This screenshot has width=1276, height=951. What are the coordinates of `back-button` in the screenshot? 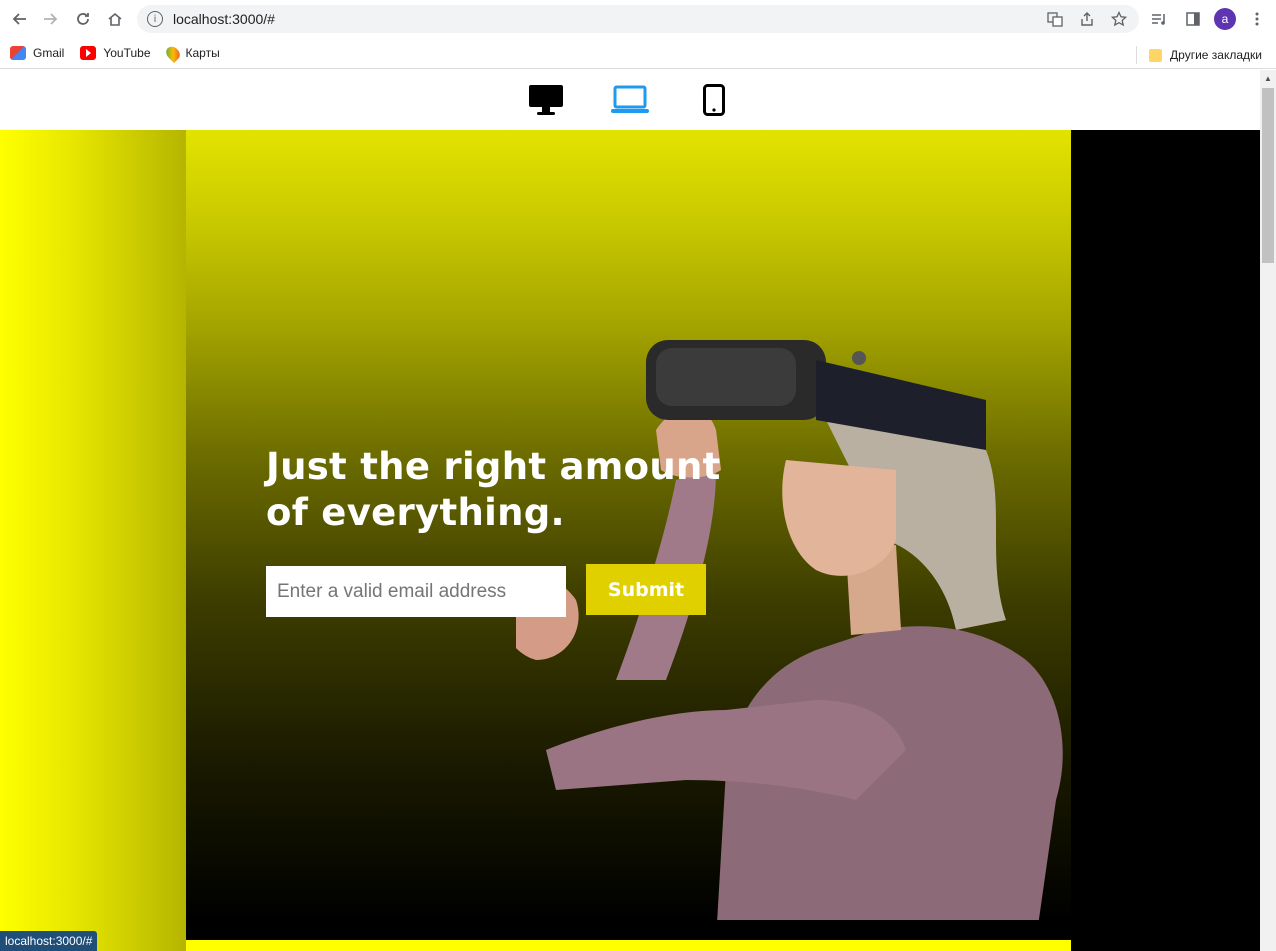 It's located at (19, 19).